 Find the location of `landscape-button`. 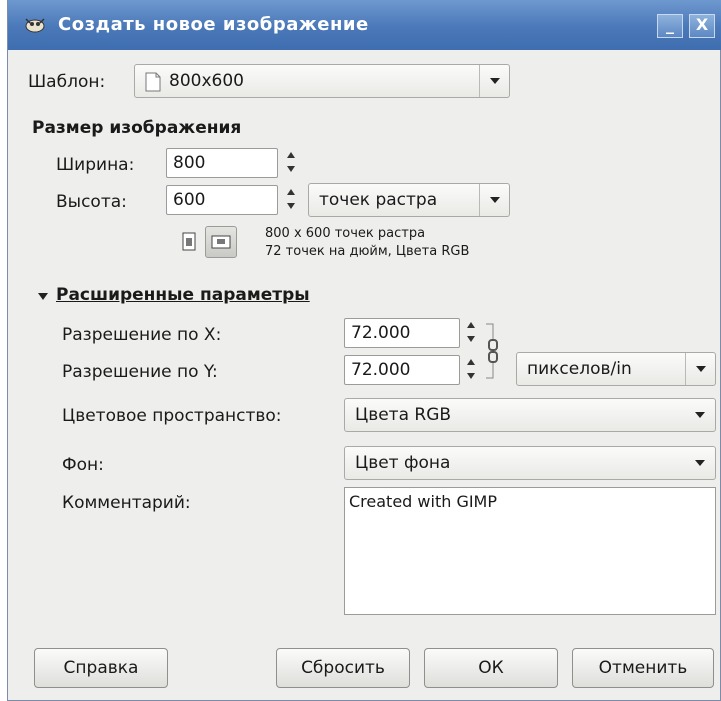

landscape-button is located at coordinates (221, 242).